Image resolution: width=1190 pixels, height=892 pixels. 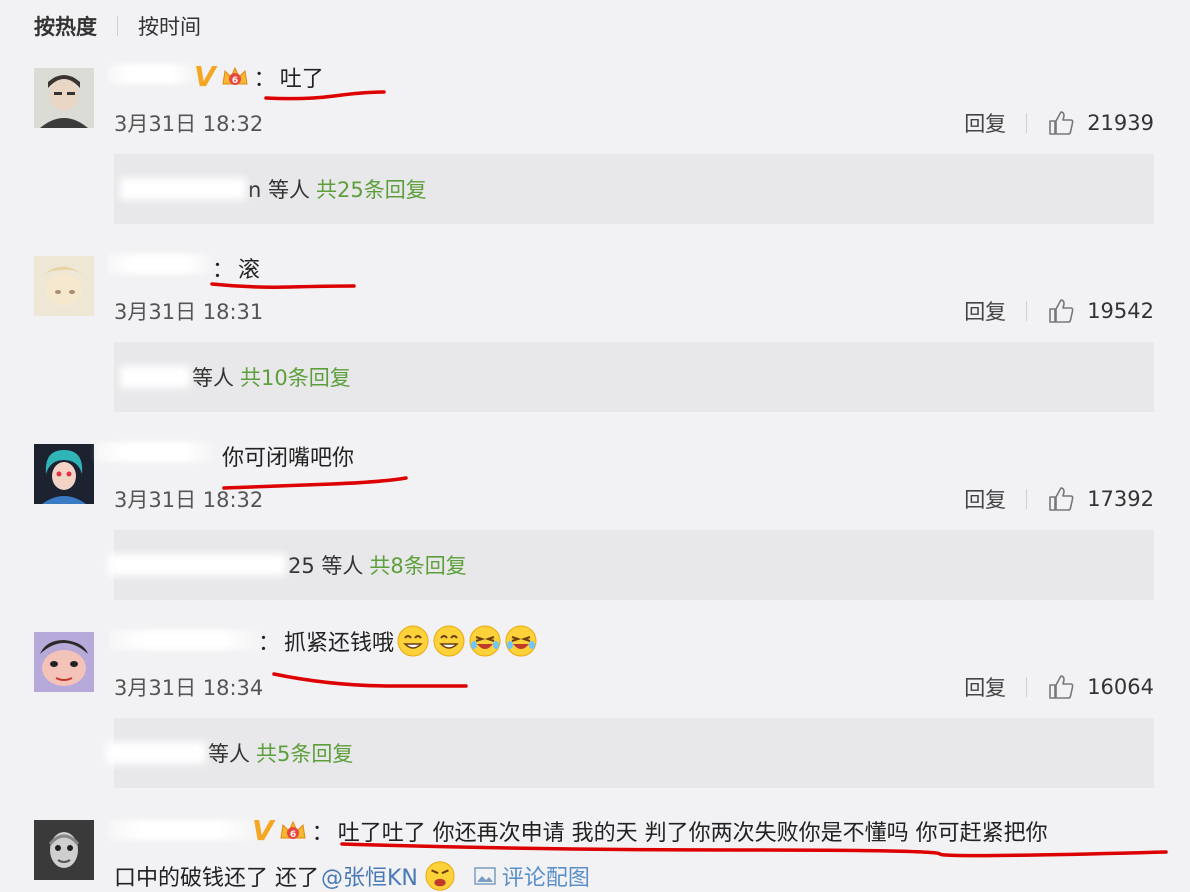 What do you see at coordinates (189, 688) in the screenshot?
I see `comment-time: 3月31日 18:34` at bounding box center [189, 688].